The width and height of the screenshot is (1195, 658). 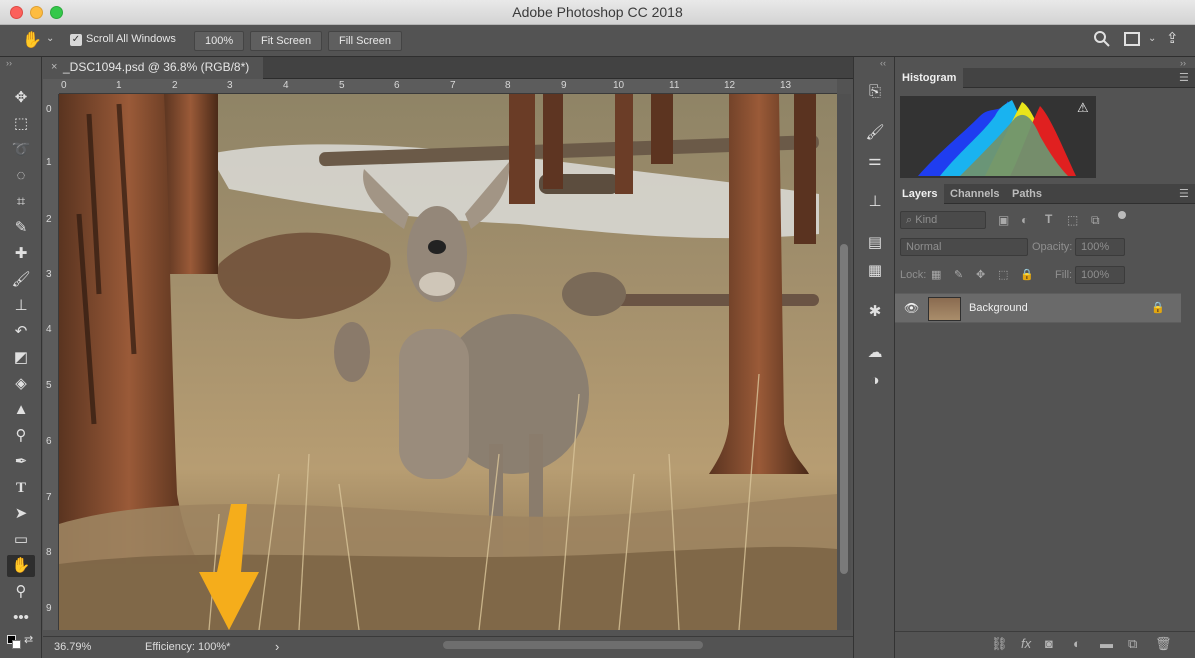 I want to click on panel-dock: ‹‹ ⎘ 🖌 ⚌ ⊥ ▤ ▦ ✱ ☁ ◑, so click(x=874, y=357).